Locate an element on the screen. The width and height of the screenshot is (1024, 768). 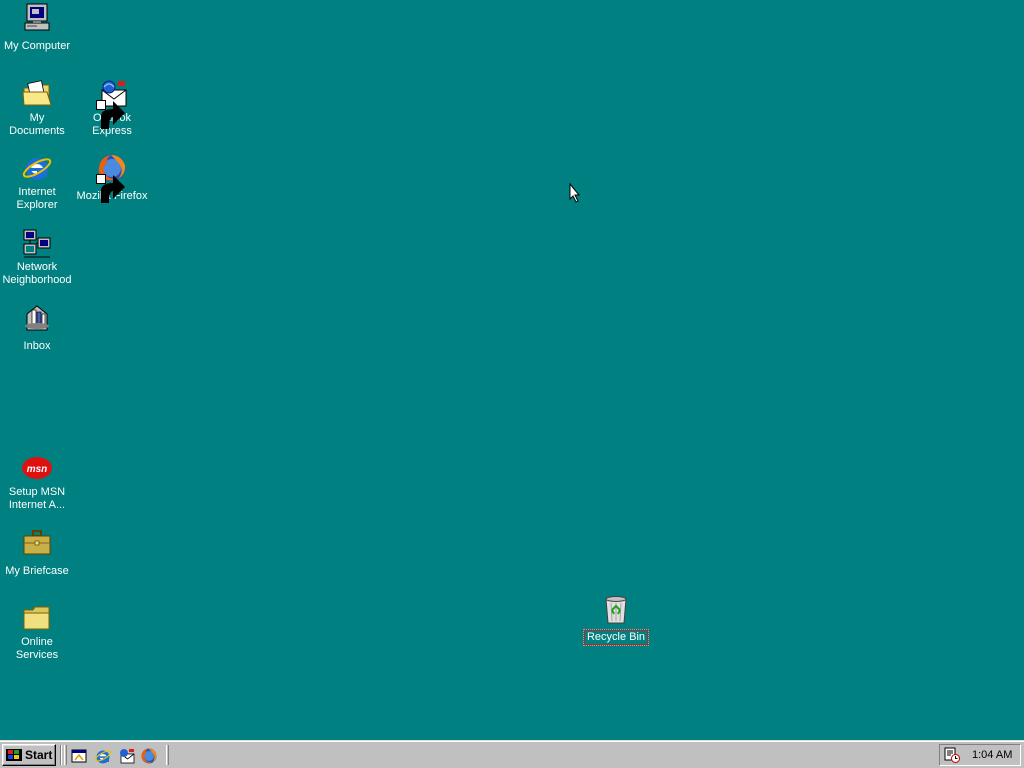
inbox-shortcut: Inbox is located at coordinates (37, 328).